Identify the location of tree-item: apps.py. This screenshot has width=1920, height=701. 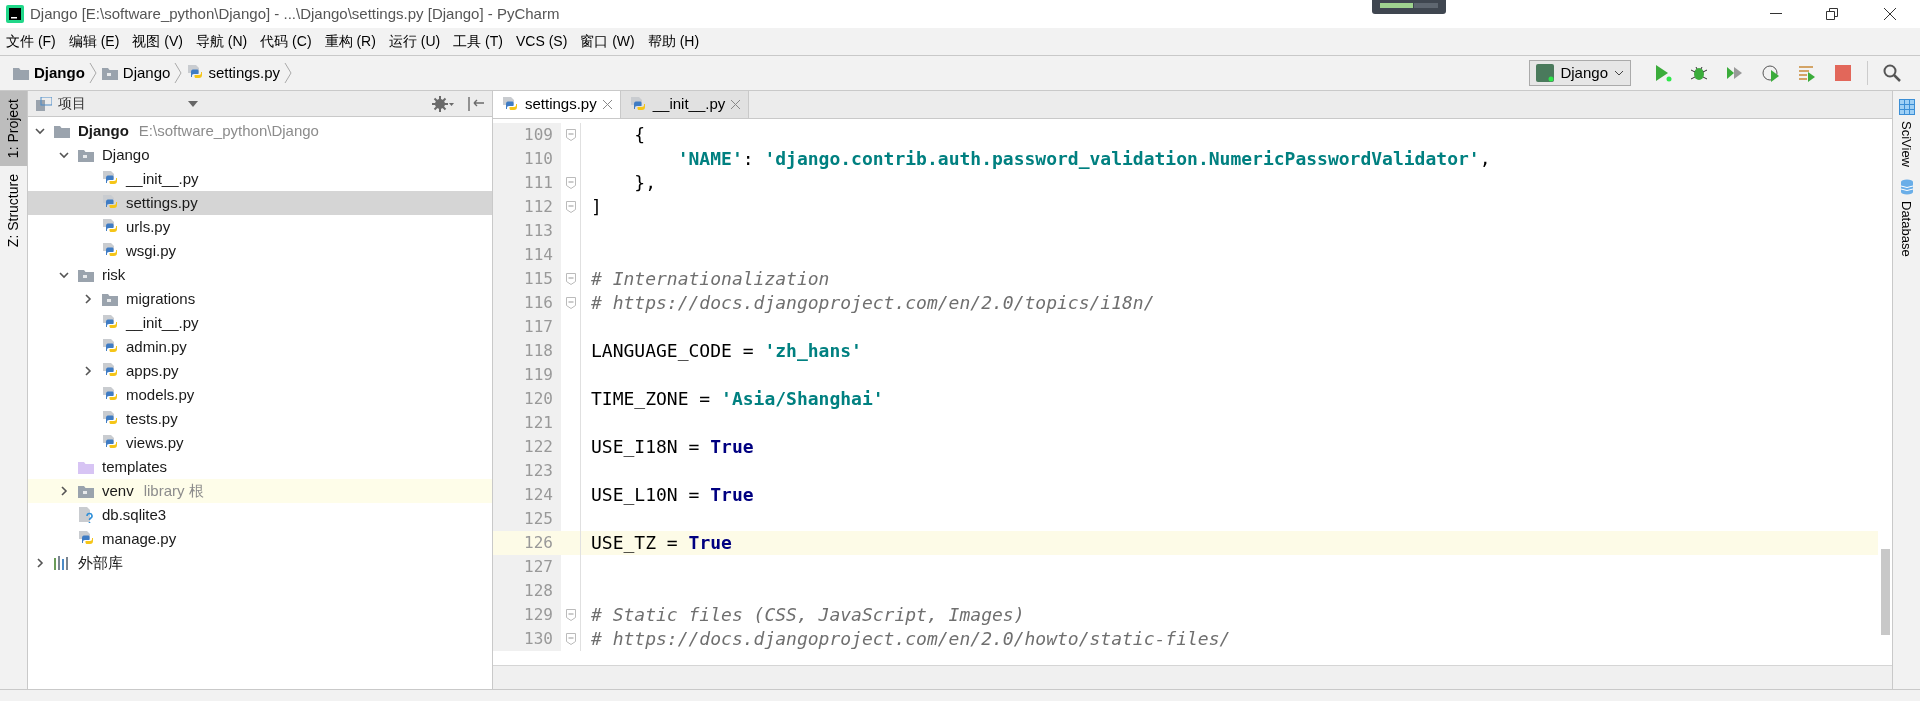
(260, 371).